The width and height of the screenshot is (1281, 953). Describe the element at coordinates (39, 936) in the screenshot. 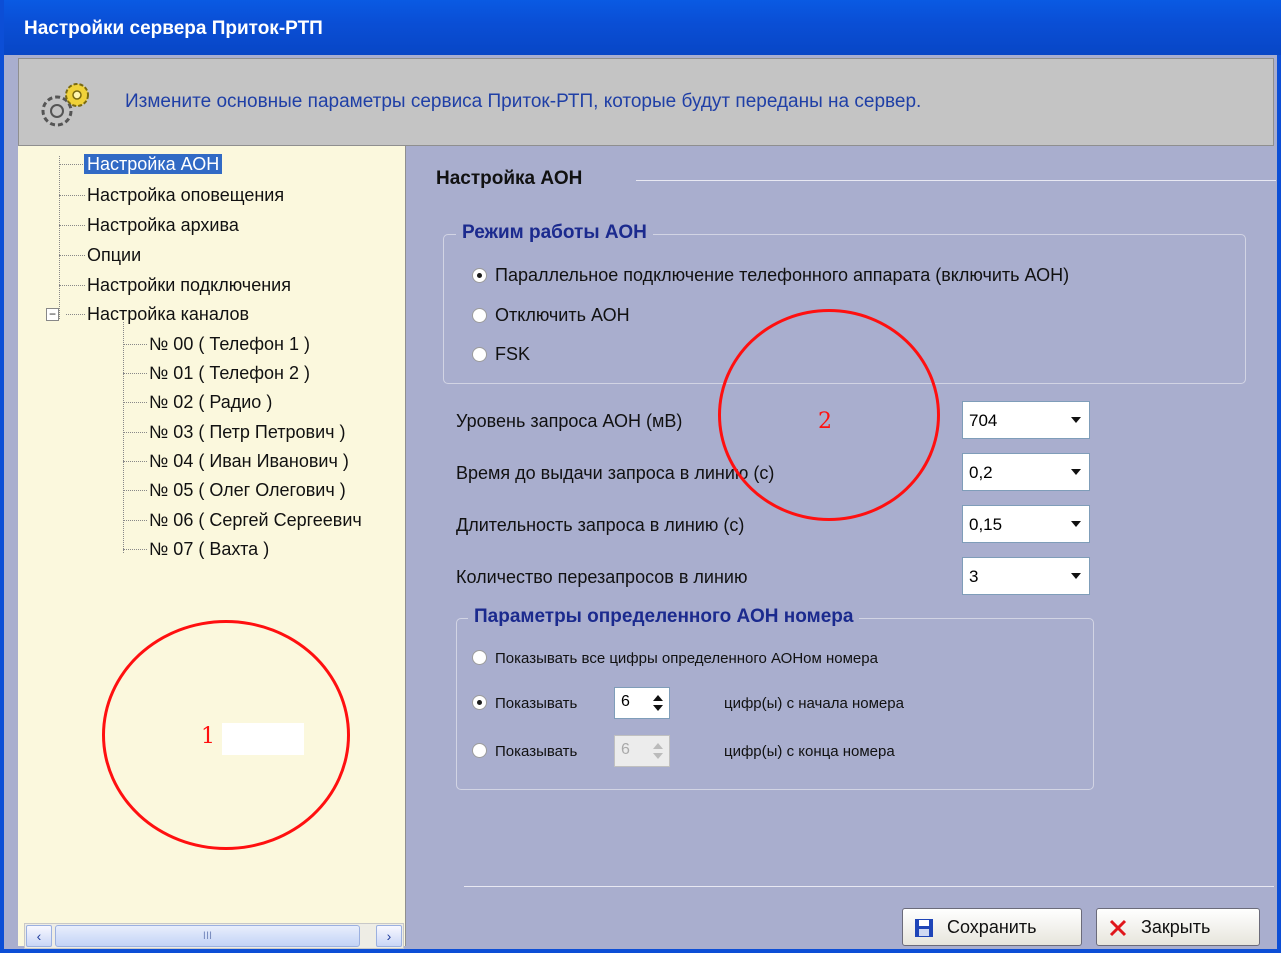

I see `scroll-left-icon: ‹` at that location.